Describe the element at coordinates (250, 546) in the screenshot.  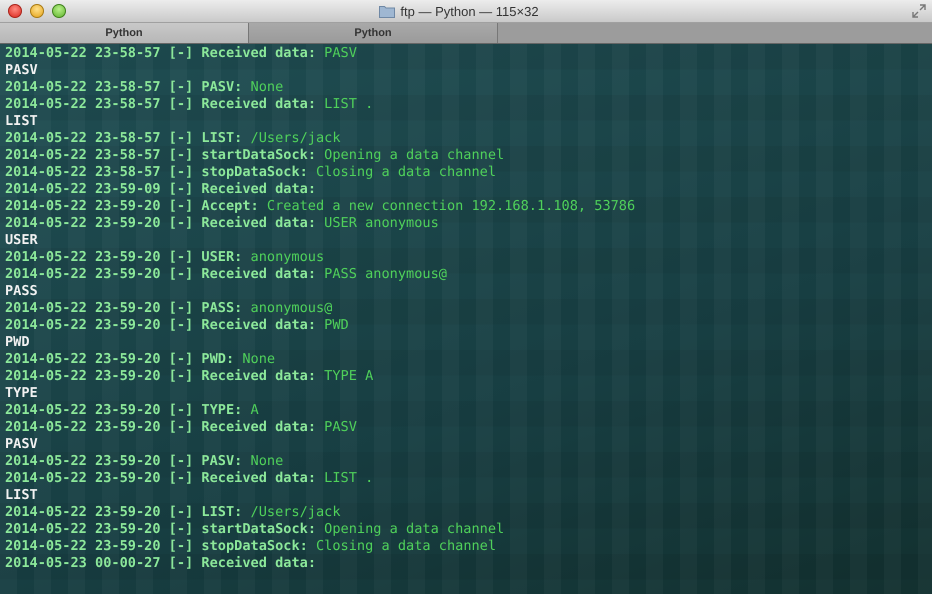
I see `log-line: 2014-05-22 23-59-20 [-] stopDataSock: Closing a data channel` at that location.